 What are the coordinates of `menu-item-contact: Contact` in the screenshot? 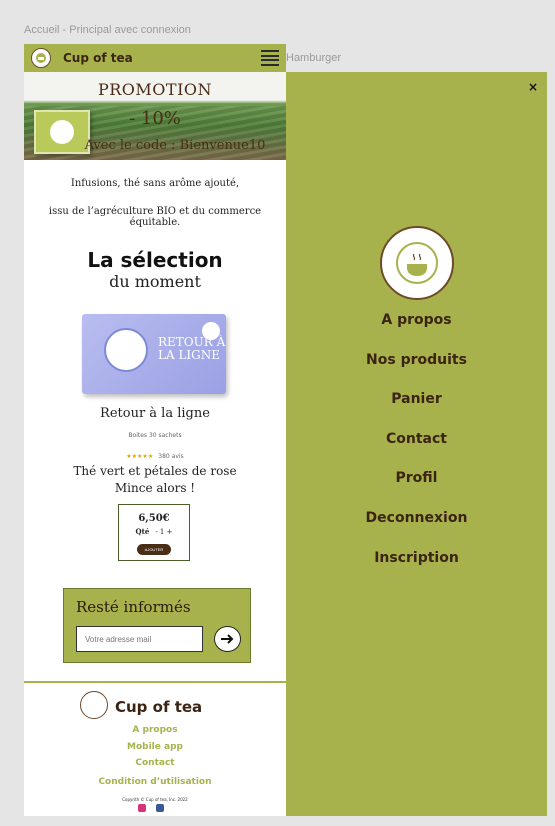 It's located at (416, 439).